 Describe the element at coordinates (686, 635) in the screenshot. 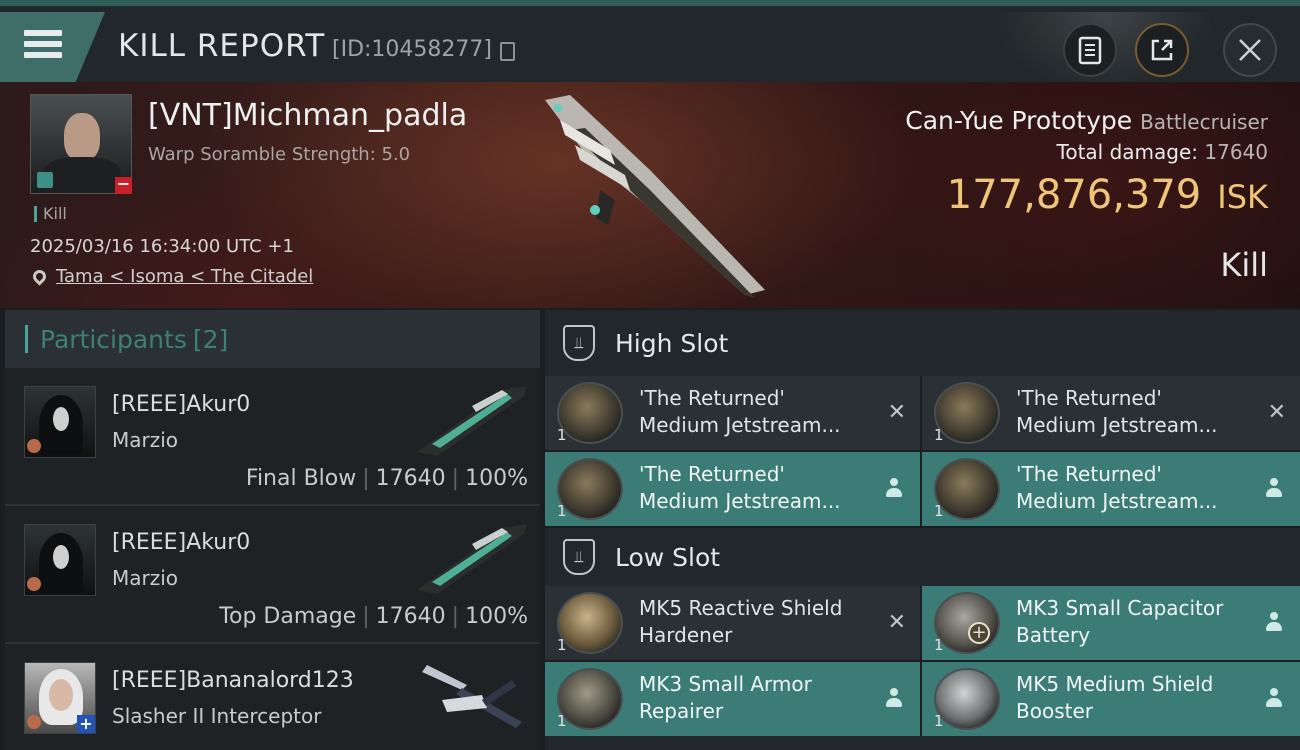

I see `module-name-line2: Hardener` at that location.